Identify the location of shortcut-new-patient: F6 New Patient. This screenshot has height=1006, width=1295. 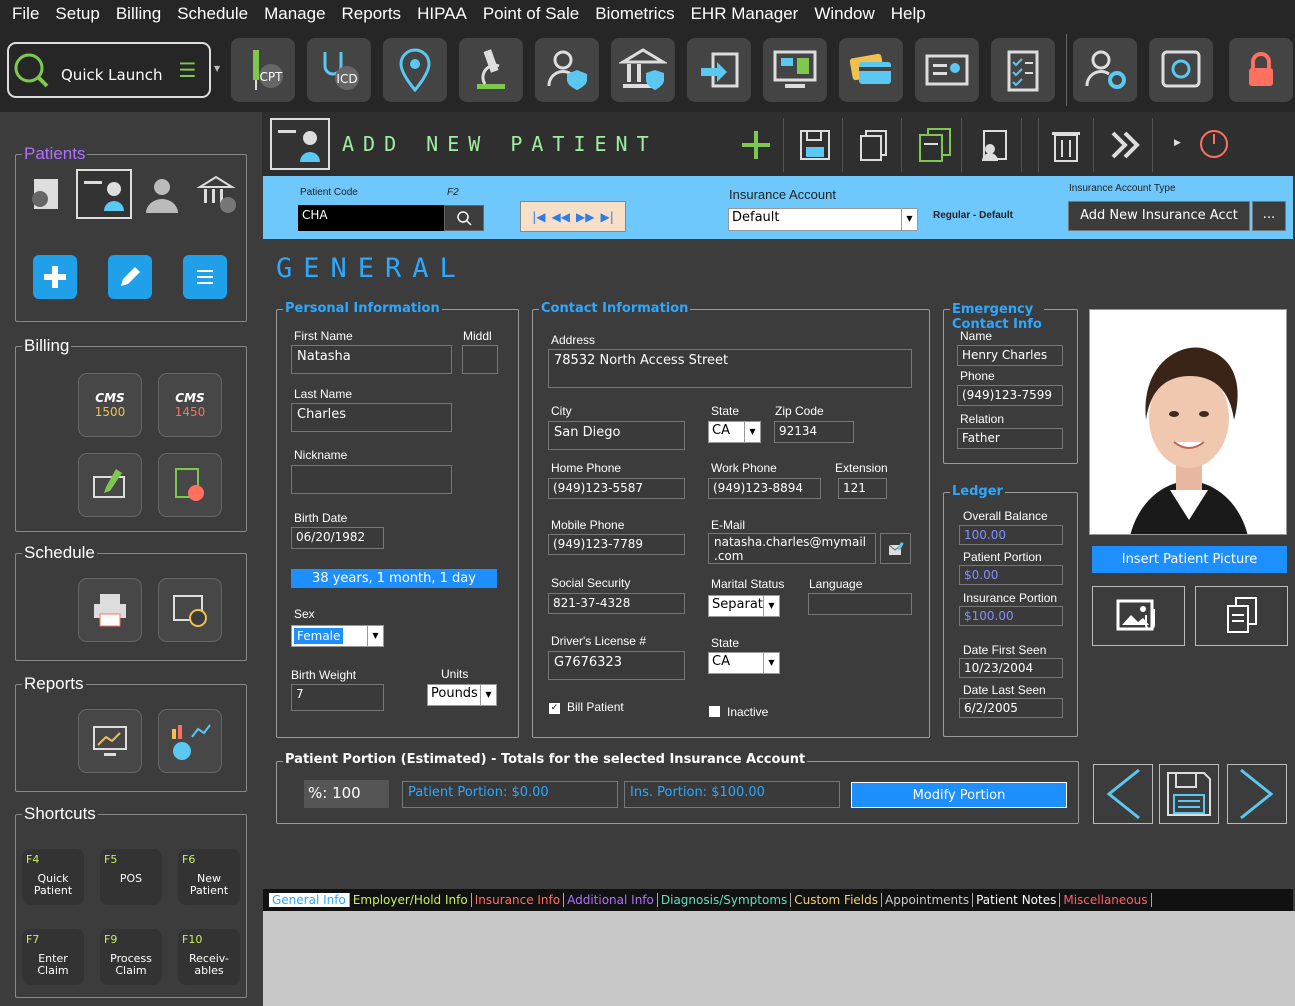
(209, 877).